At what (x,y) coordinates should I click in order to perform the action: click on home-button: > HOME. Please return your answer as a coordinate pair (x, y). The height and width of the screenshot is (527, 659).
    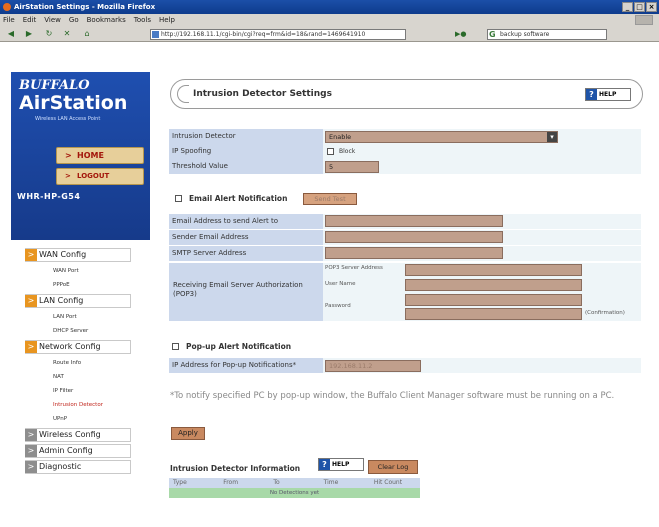
    Looking at the image, I should click on (100, 155).